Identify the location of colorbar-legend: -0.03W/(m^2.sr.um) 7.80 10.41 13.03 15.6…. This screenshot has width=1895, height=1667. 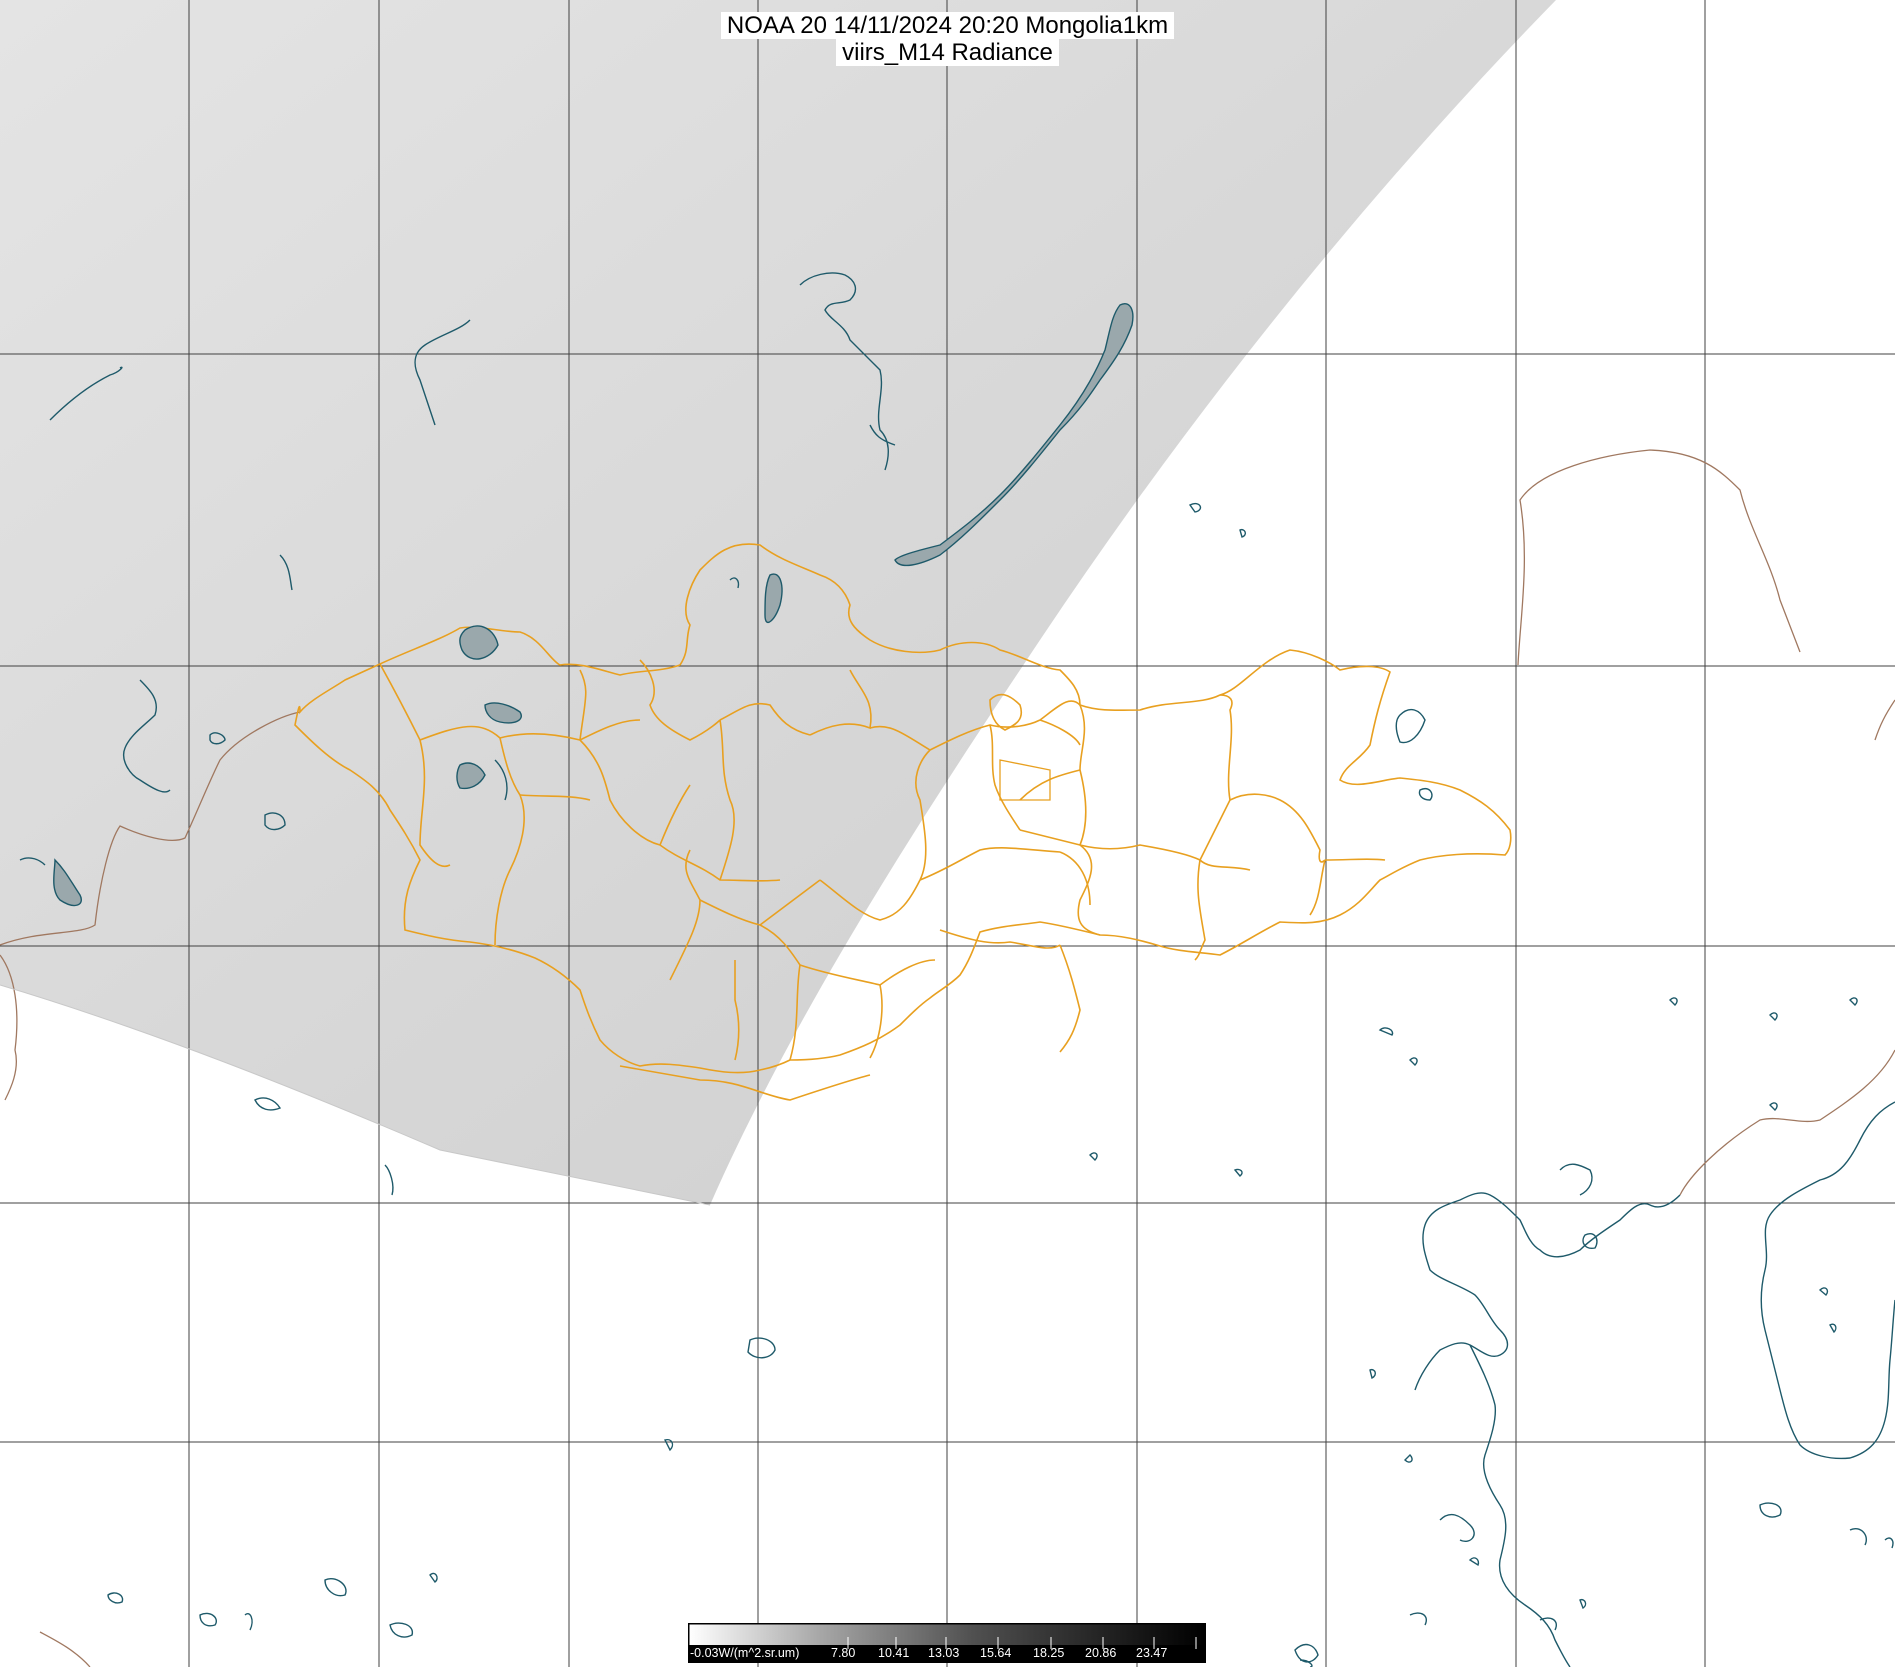
(947, 1643).